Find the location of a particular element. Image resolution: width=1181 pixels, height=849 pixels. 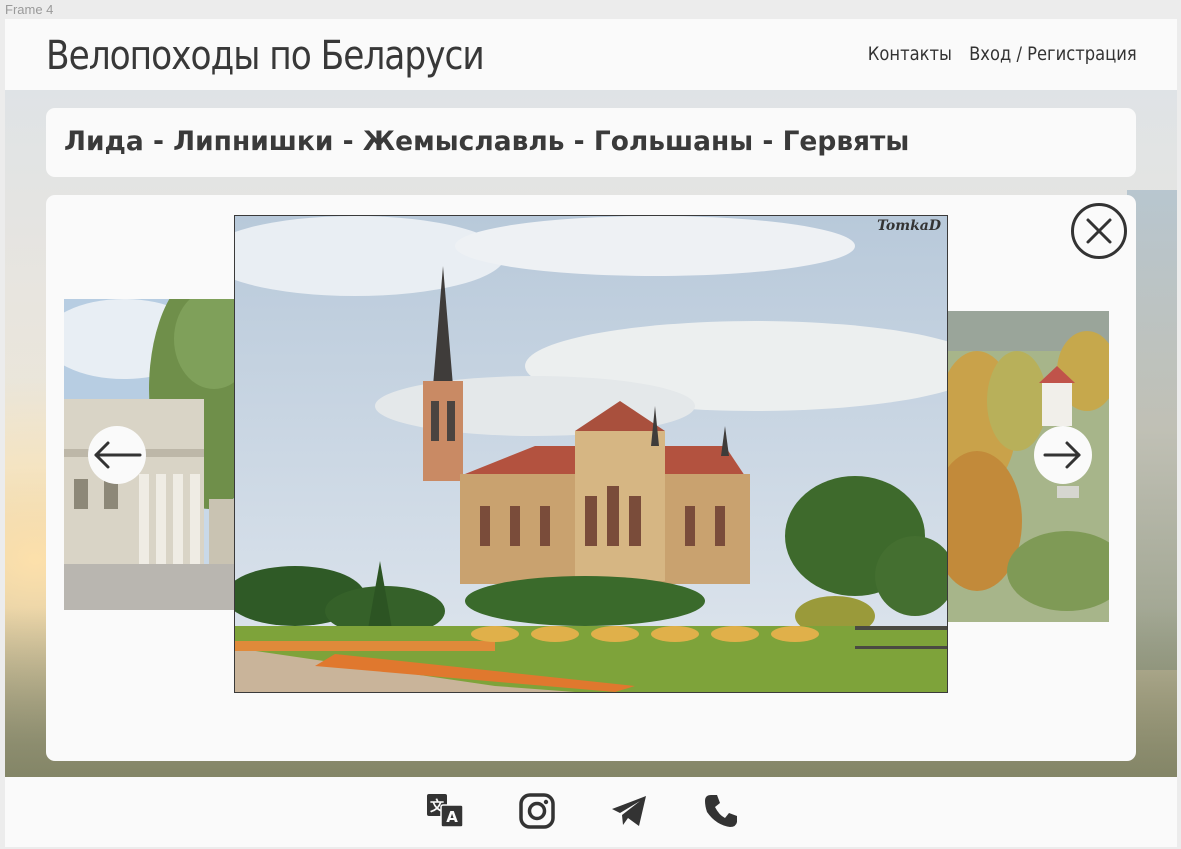

frame-label: Frame 4 is located at coordinates (29, 9).